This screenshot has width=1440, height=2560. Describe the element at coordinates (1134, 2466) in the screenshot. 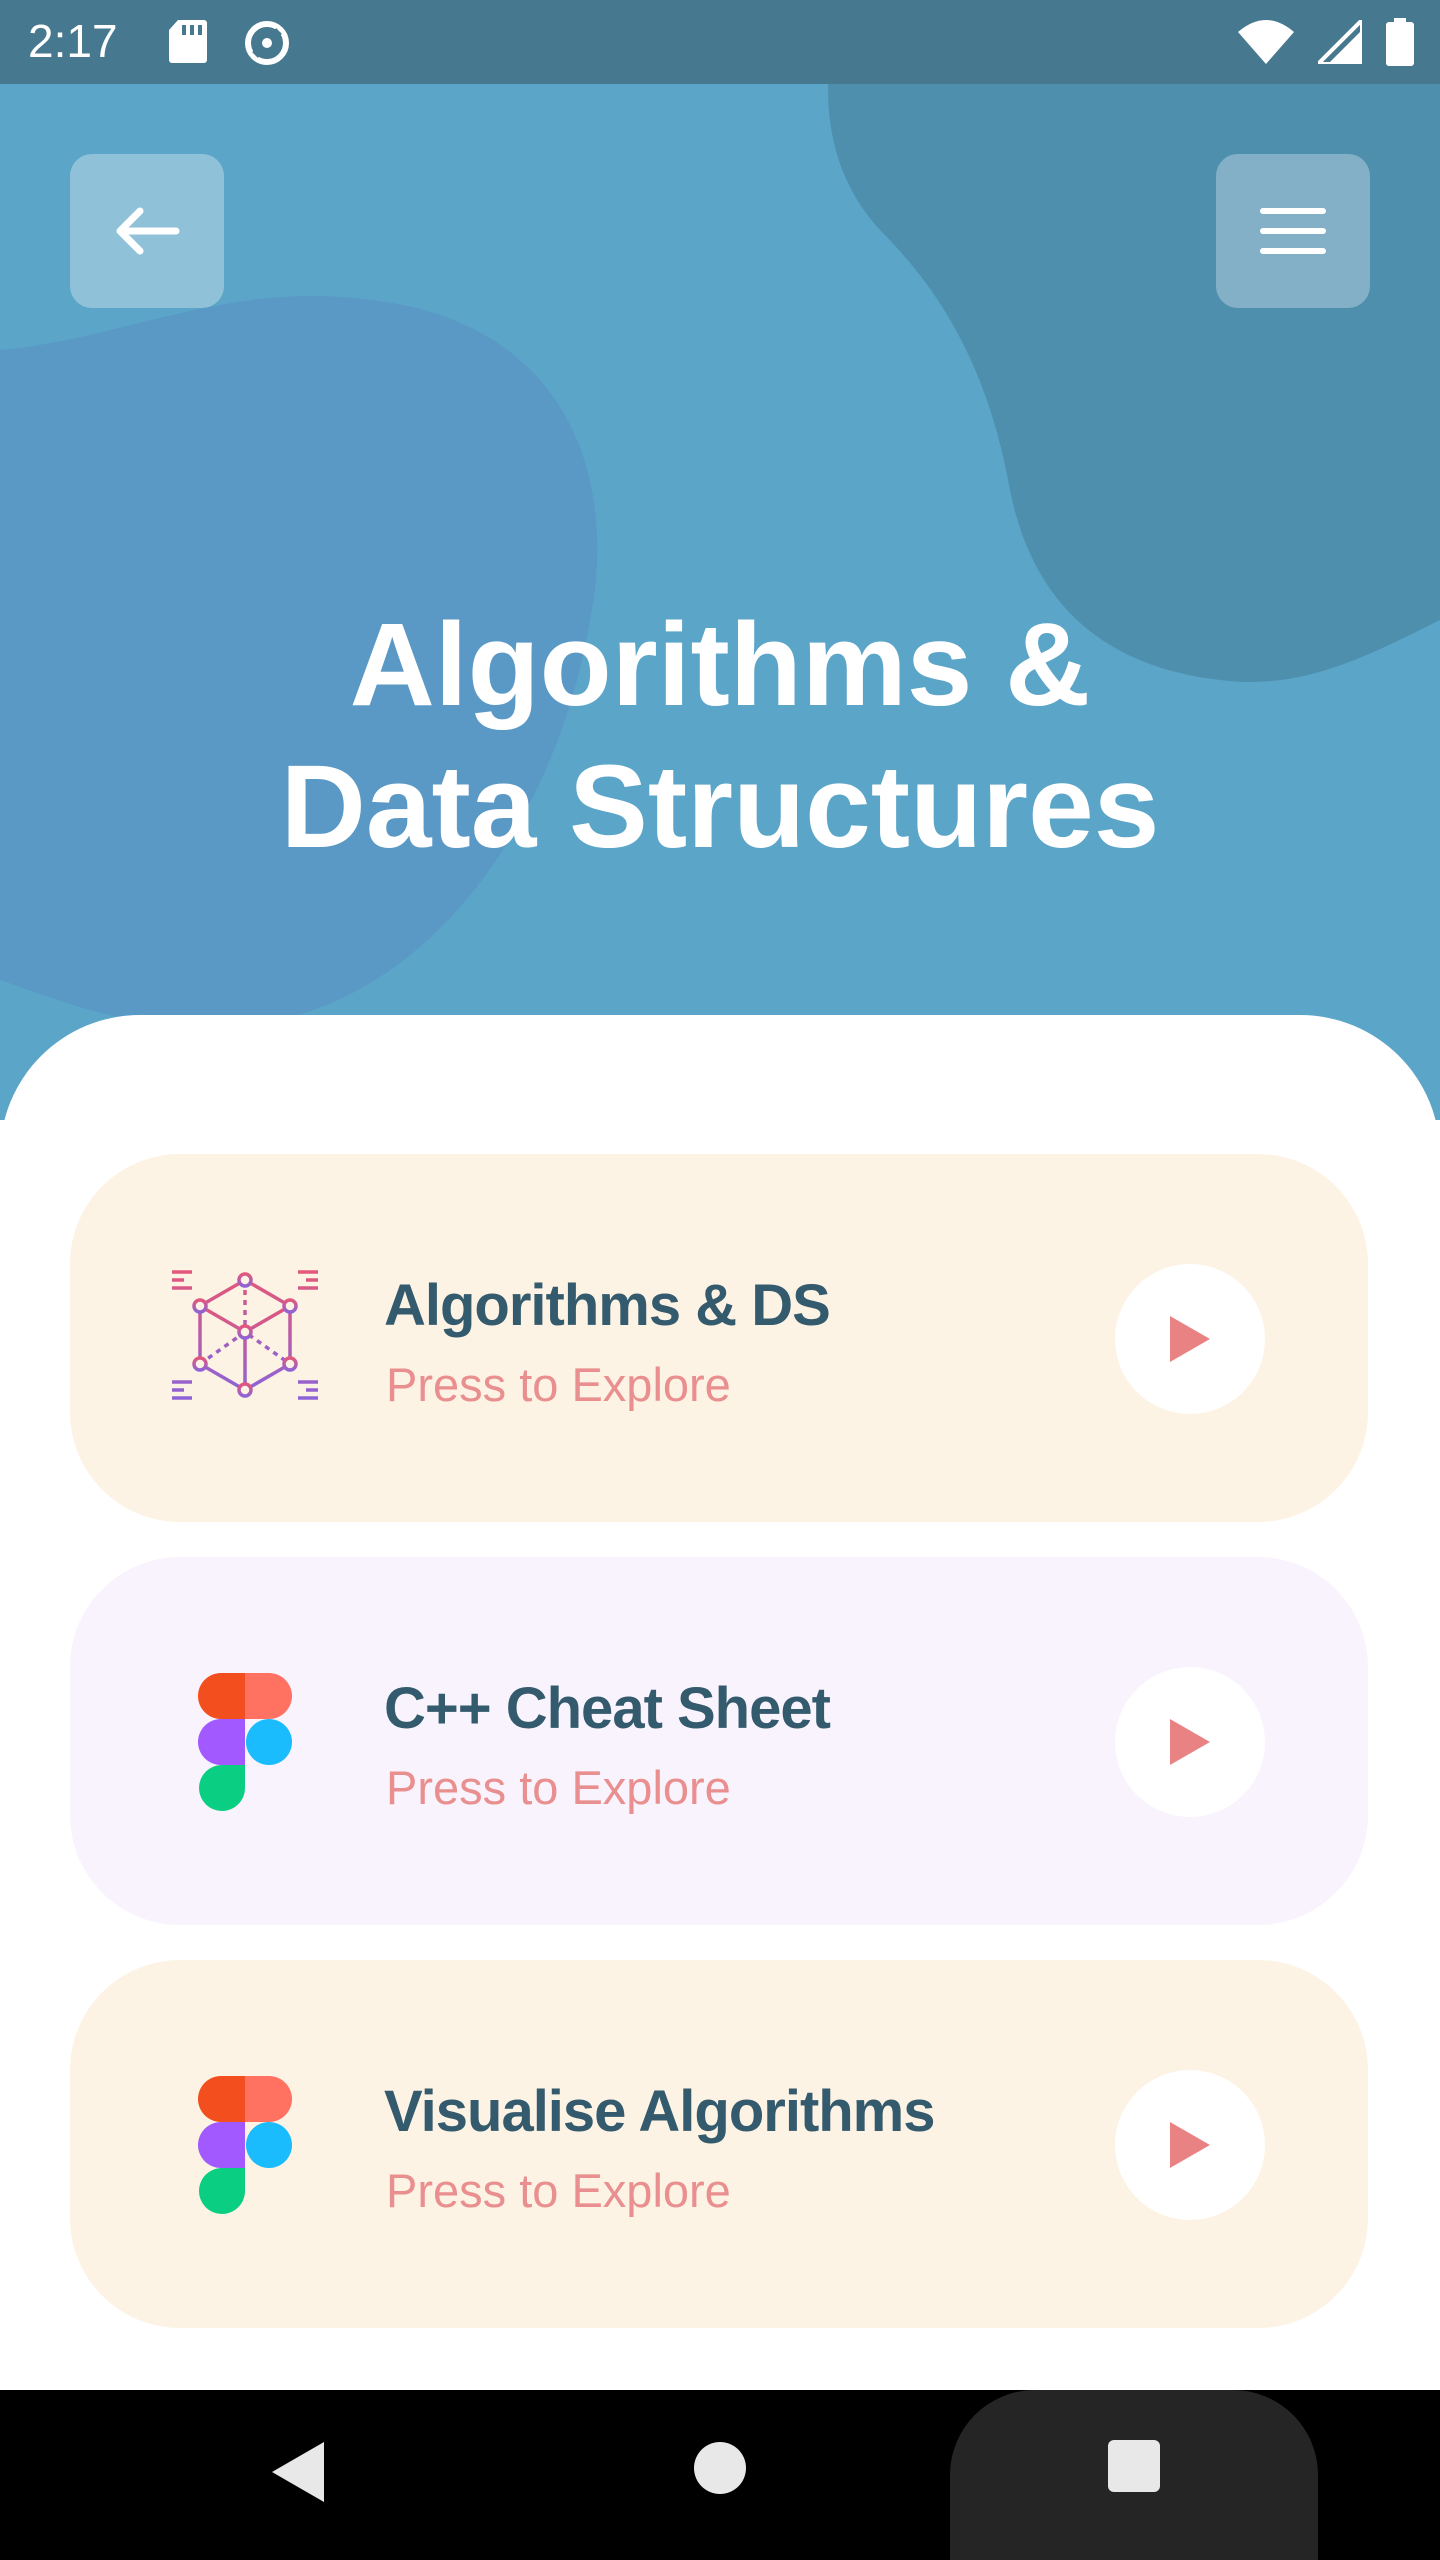

I see `square-recents-icon` at that location.